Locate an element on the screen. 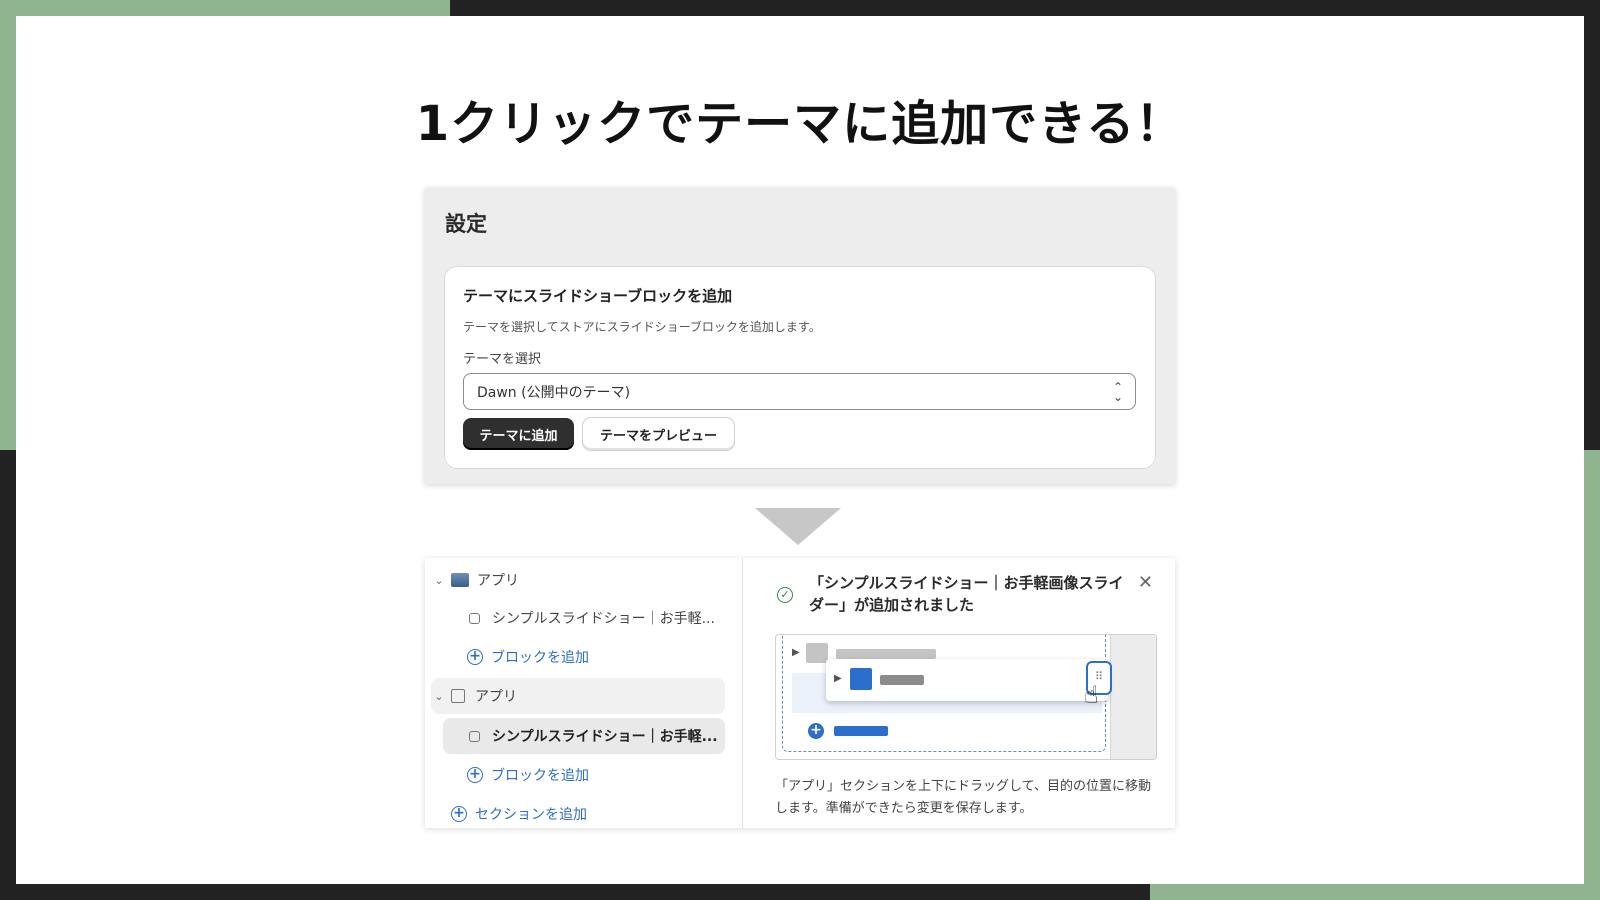  tree-add-section: + セクションを追加 is located at coordinates (519, 812).